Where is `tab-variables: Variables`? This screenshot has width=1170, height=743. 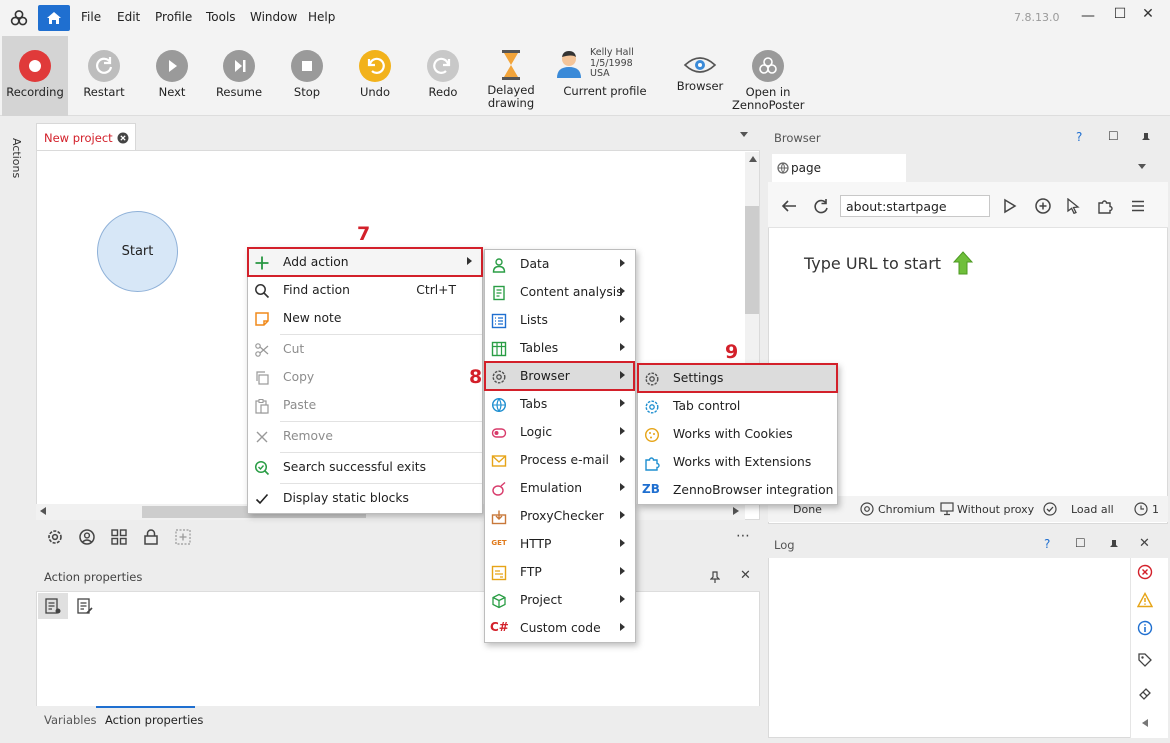
tab-variables: Variables is located at coordinates (70, 720).